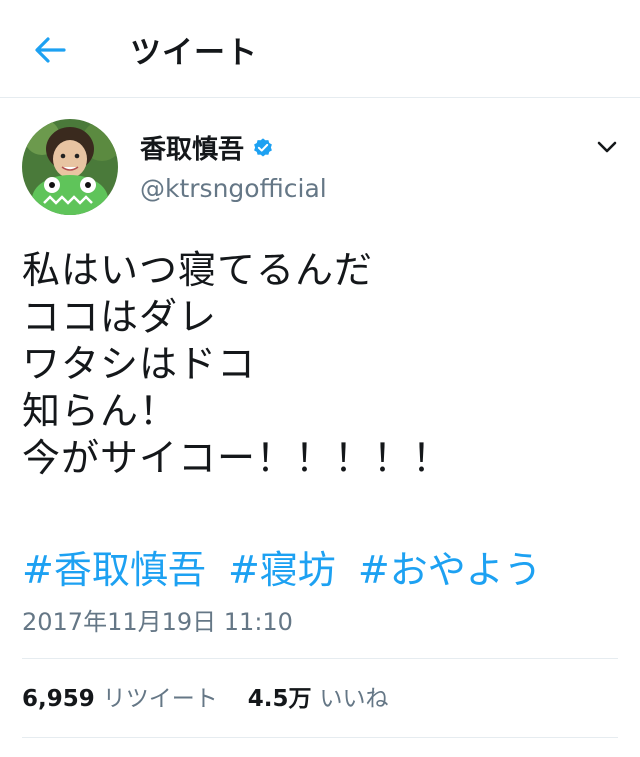 This screenshot has height=757, width=640. I want to click on tweet-text-line: 今がサイコー！！！！！, so click(237, 458).